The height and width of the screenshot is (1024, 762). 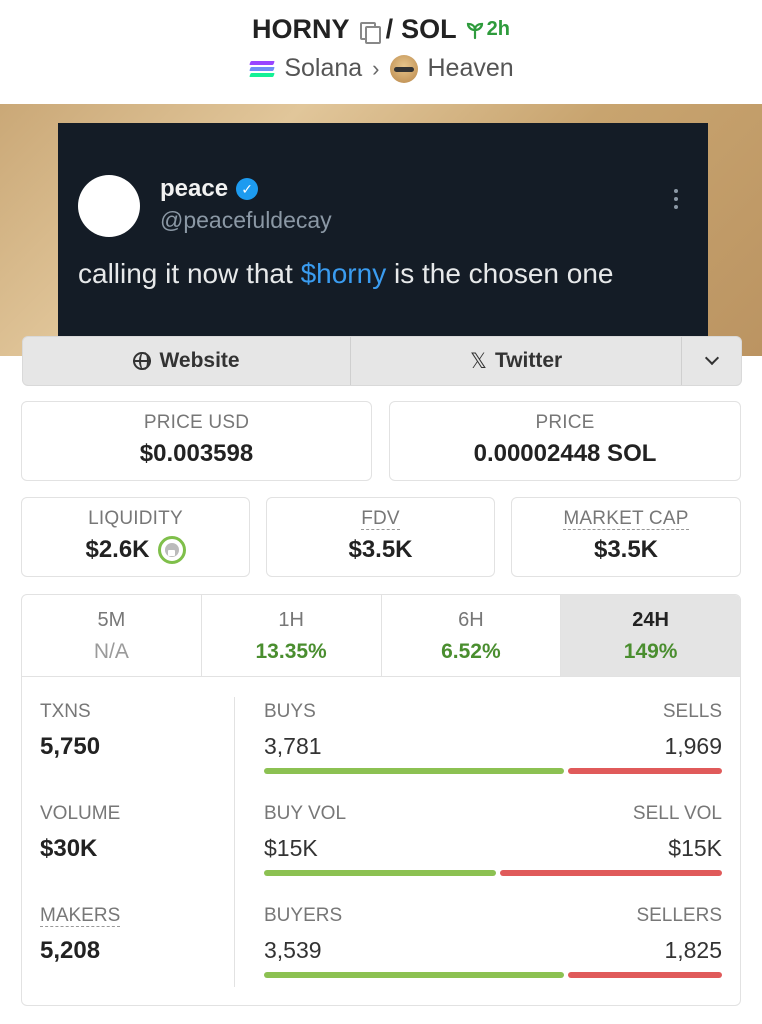 I want to click on sells-label: SELLS, so click(x=692, y=711).